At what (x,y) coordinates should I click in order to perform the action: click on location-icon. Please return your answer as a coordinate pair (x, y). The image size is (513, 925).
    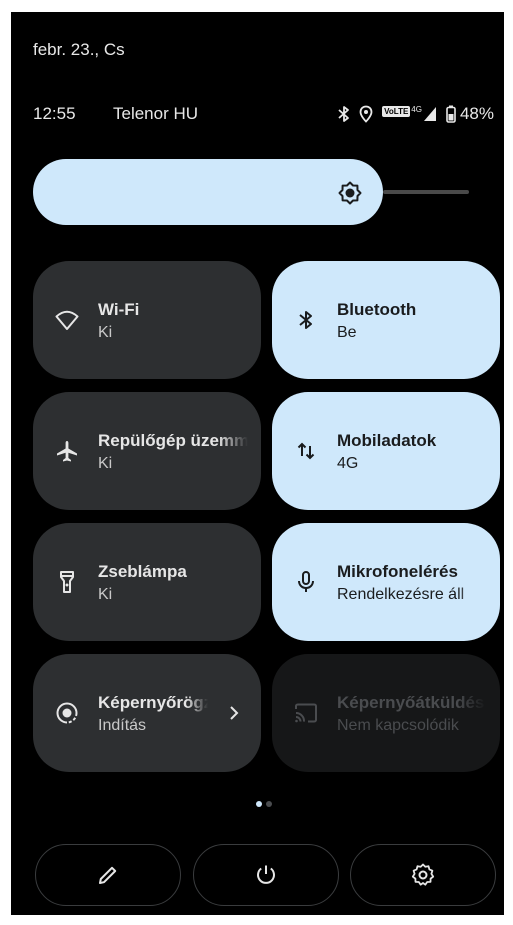
    Looking at the image, I should click on (366, 114).